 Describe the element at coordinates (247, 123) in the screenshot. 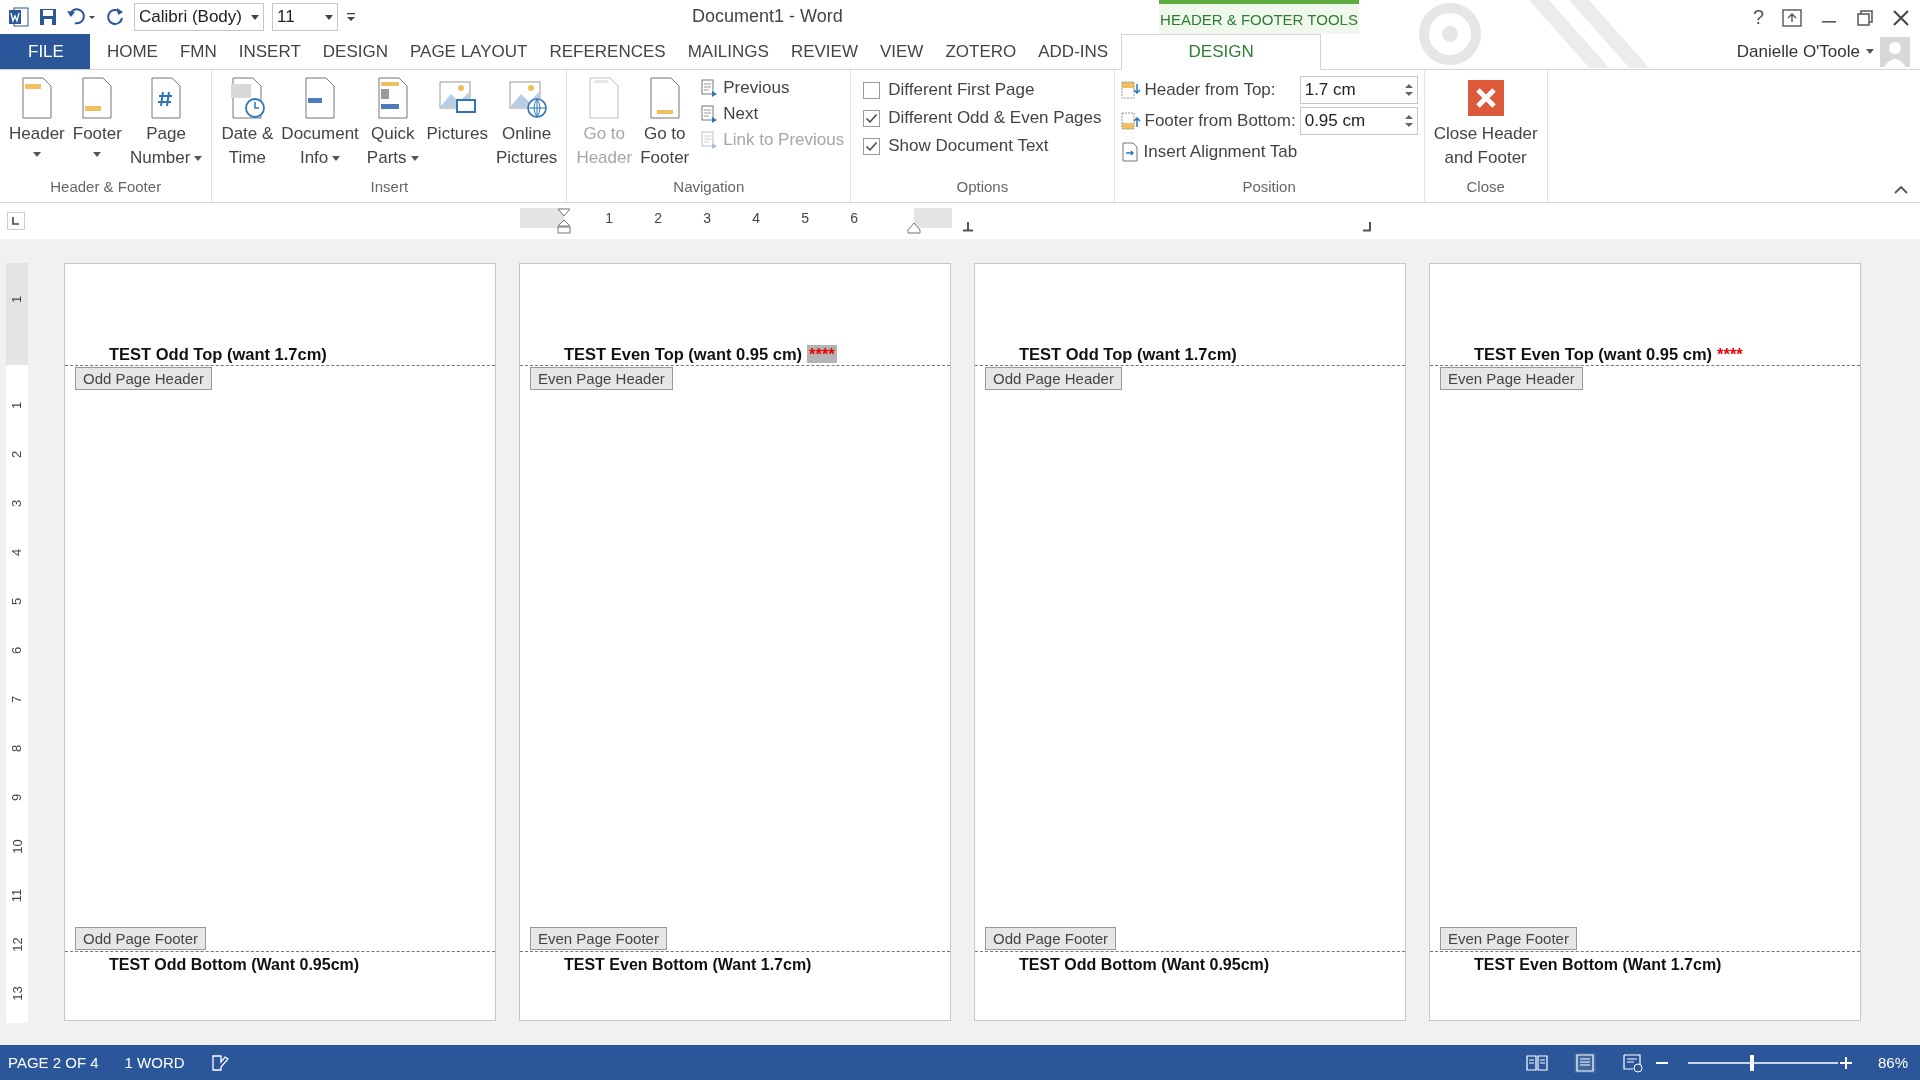

I see `ribbon-button: Date & Time` at that location.